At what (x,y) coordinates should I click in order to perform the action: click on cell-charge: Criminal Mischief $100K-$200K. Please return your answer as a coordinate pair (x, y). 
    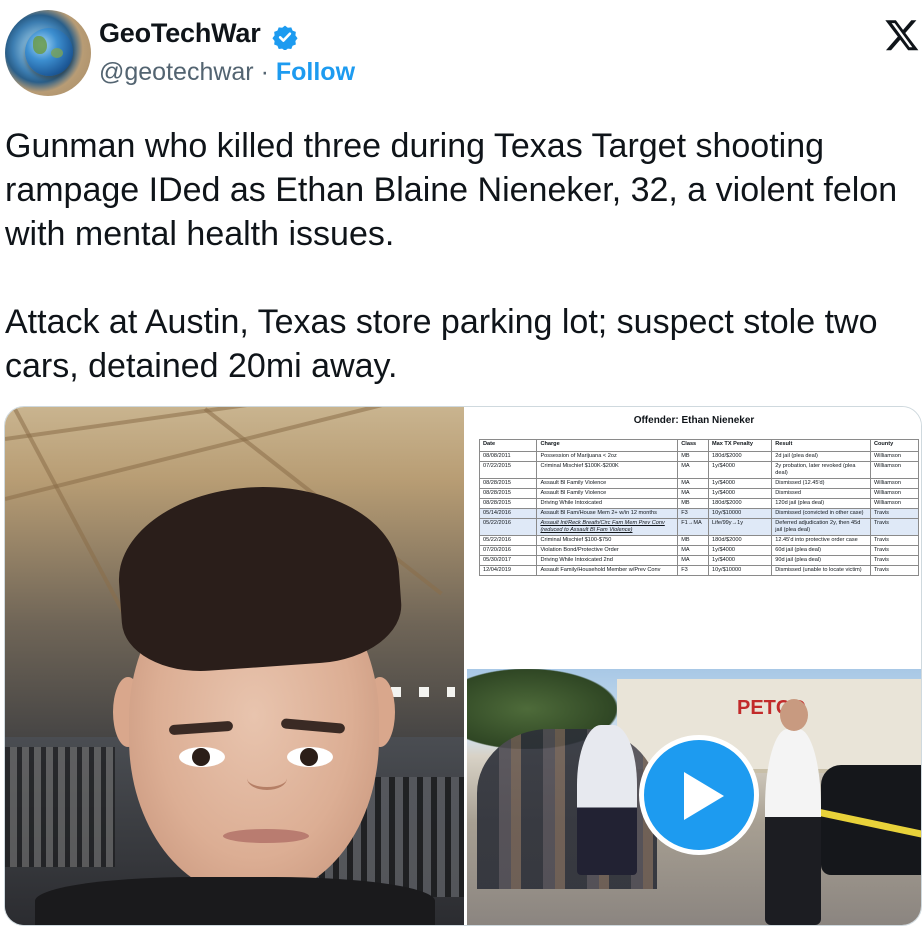
    Looking at the image, I should click on (607, 470).